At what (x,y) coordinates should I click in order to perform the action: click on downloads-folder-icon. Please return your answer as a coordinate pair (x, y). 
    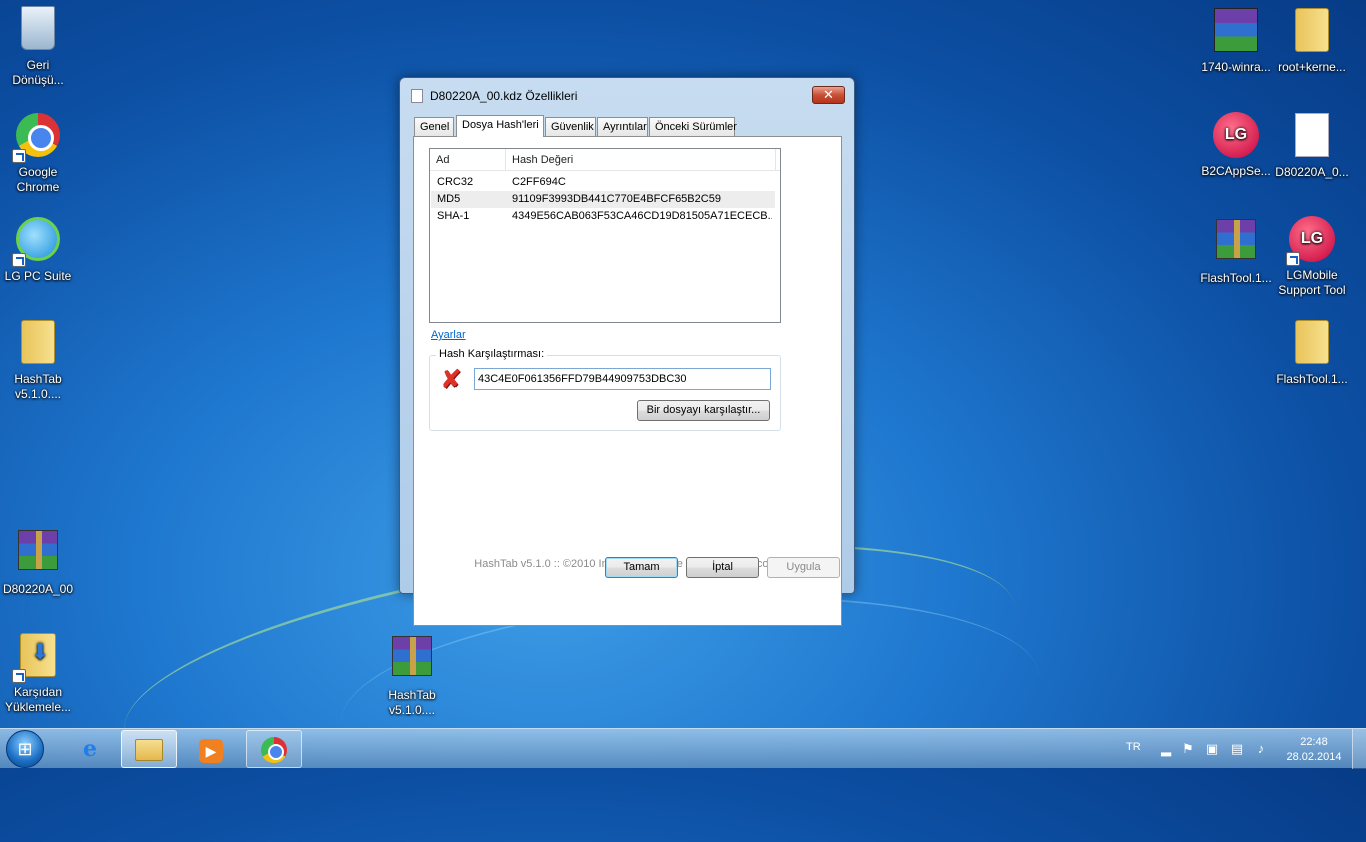
    Looking at the image, I should click on (37, 658).